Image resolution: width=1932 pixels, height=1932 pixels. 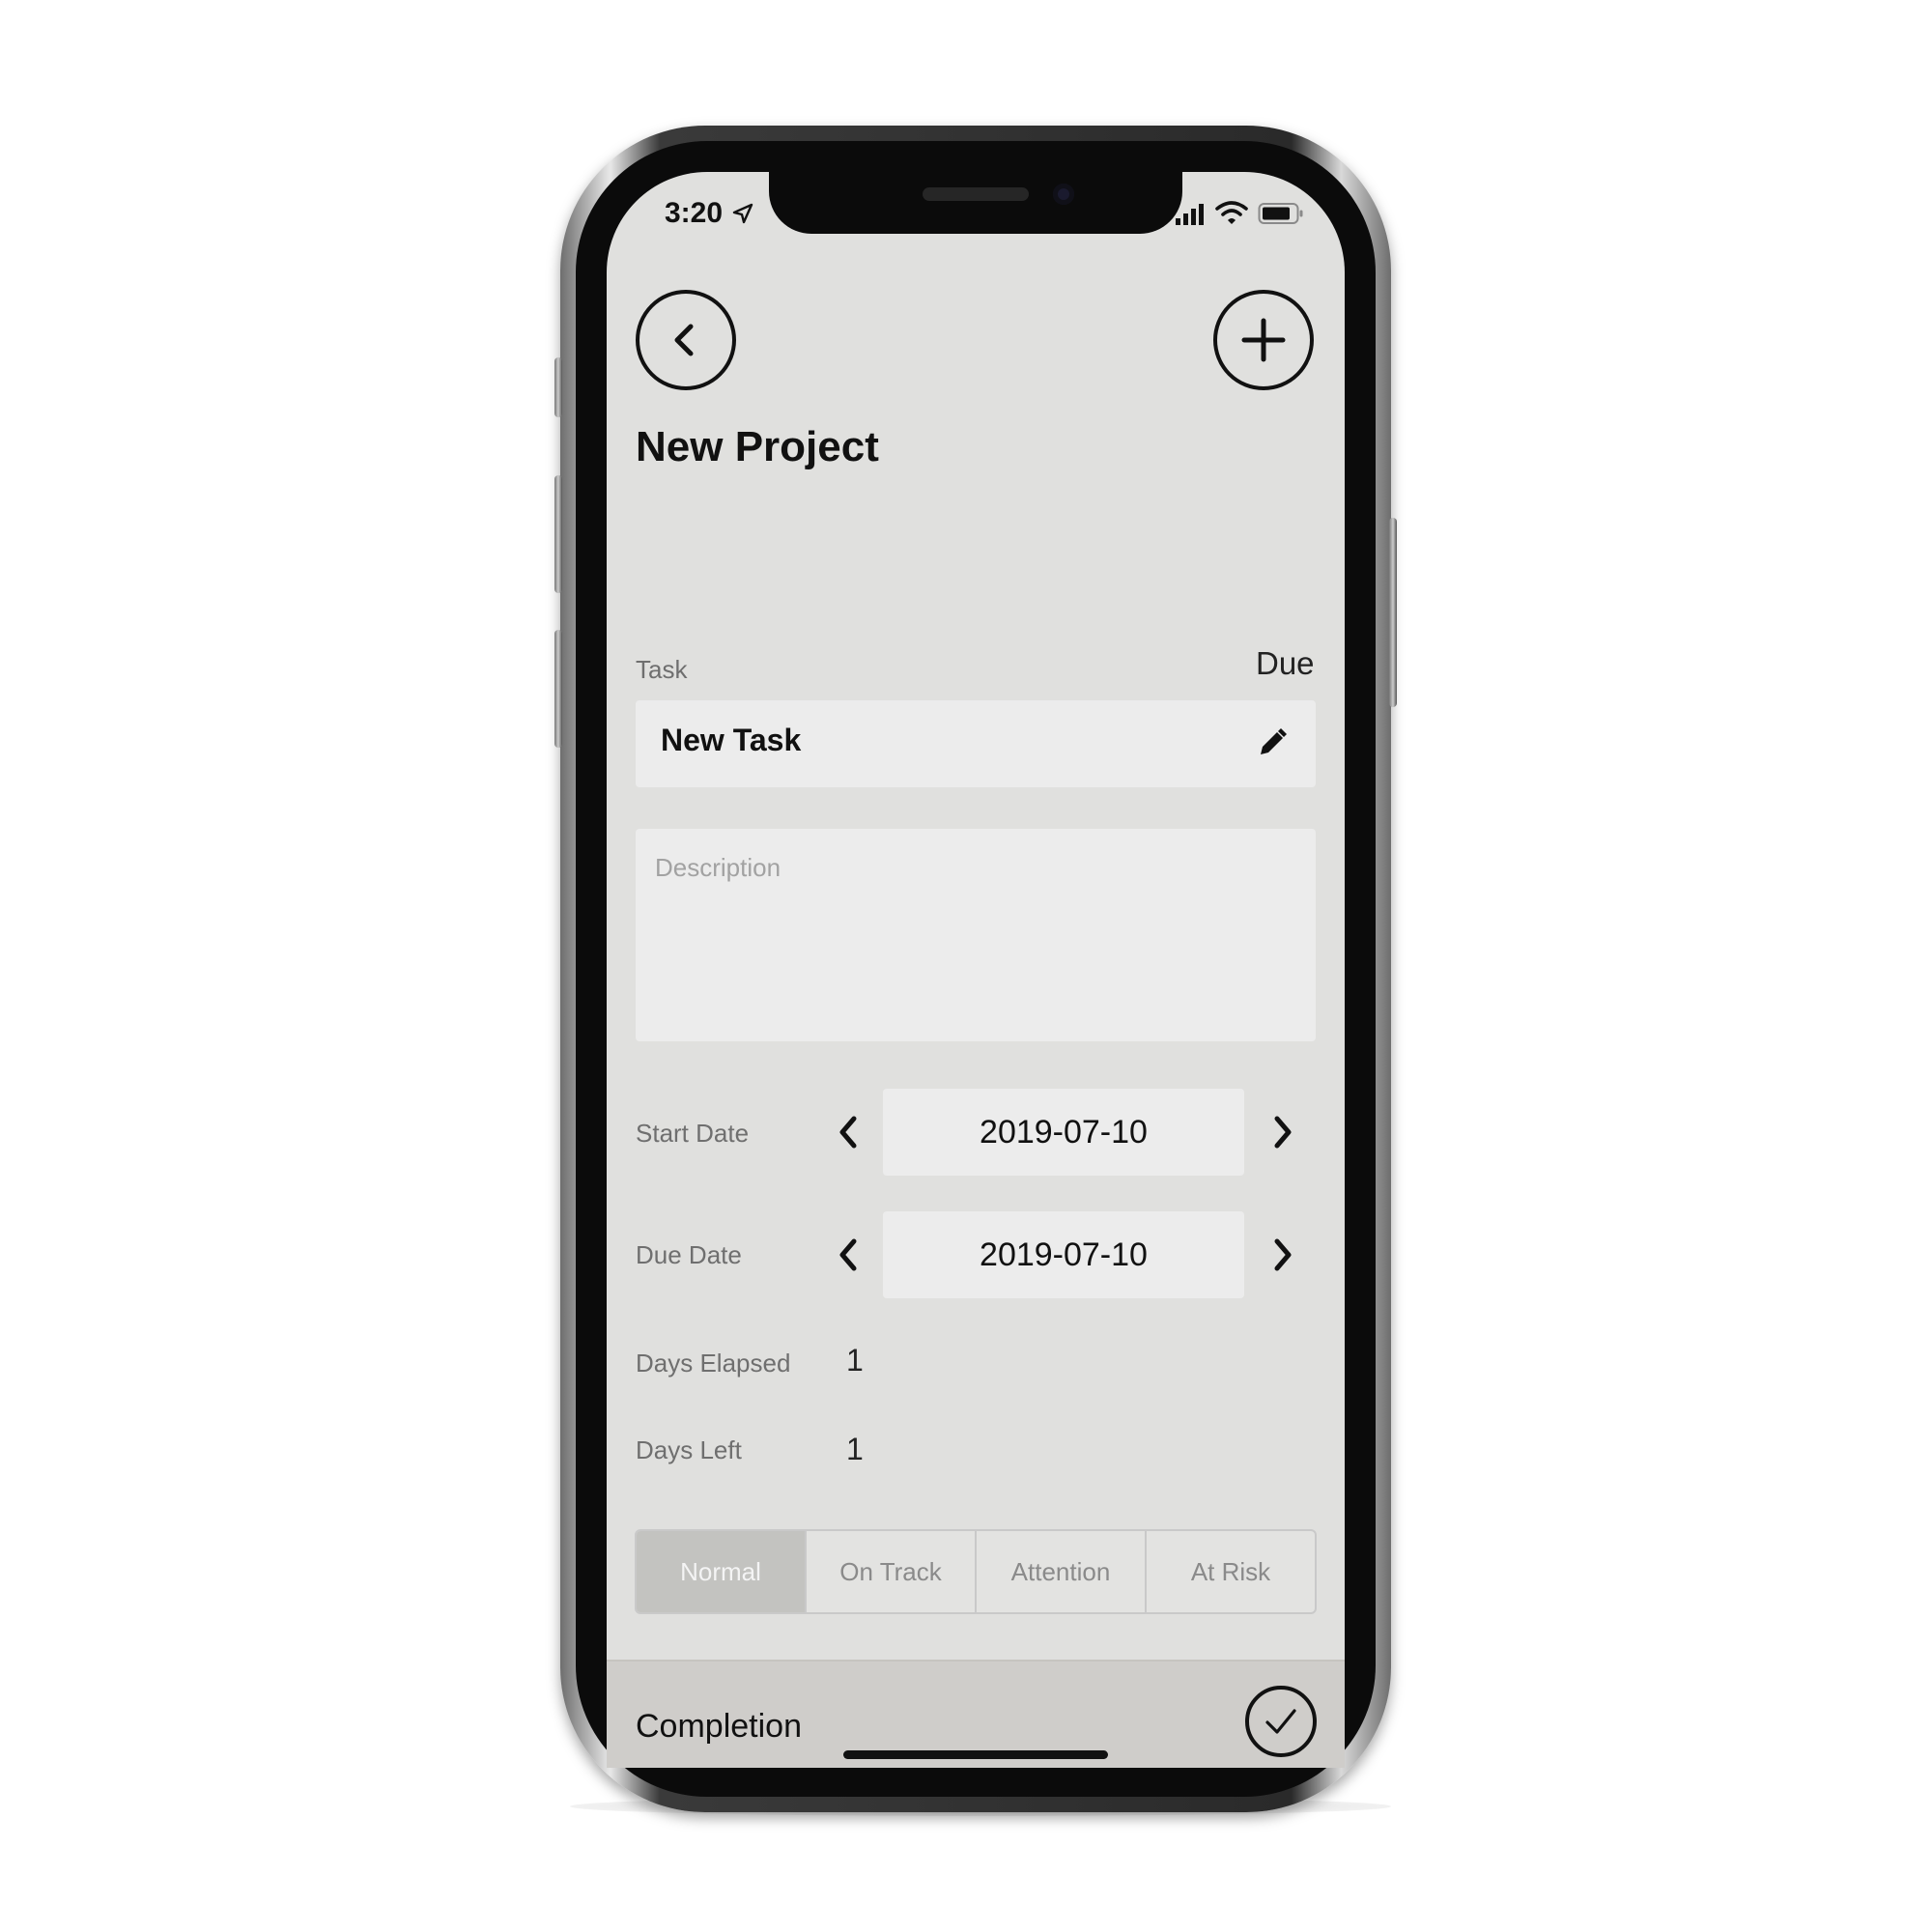 I want to click on front-camera, so click(x=1063, y=194).